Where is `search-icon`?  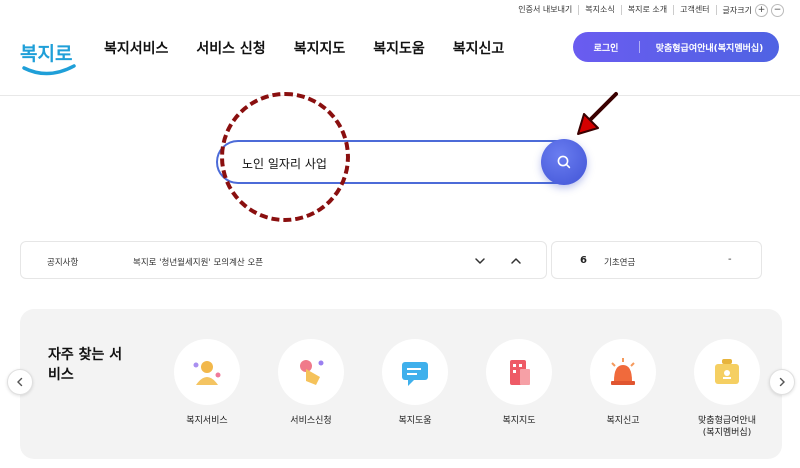 search-icon is located at coordinates (564, 162).